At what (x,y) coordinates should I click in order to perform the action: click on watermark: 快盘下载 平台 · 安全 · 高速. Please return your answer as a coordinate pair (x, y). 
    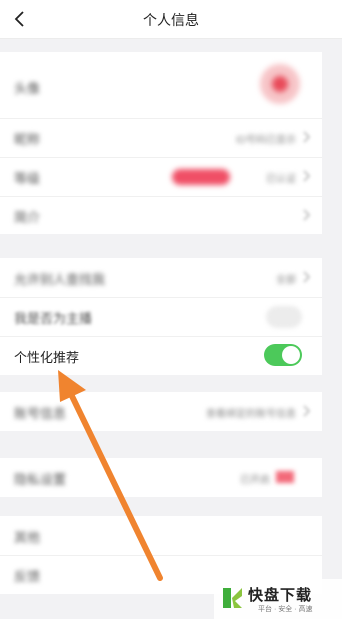
    Looking at the image, I should click on (278, 599).